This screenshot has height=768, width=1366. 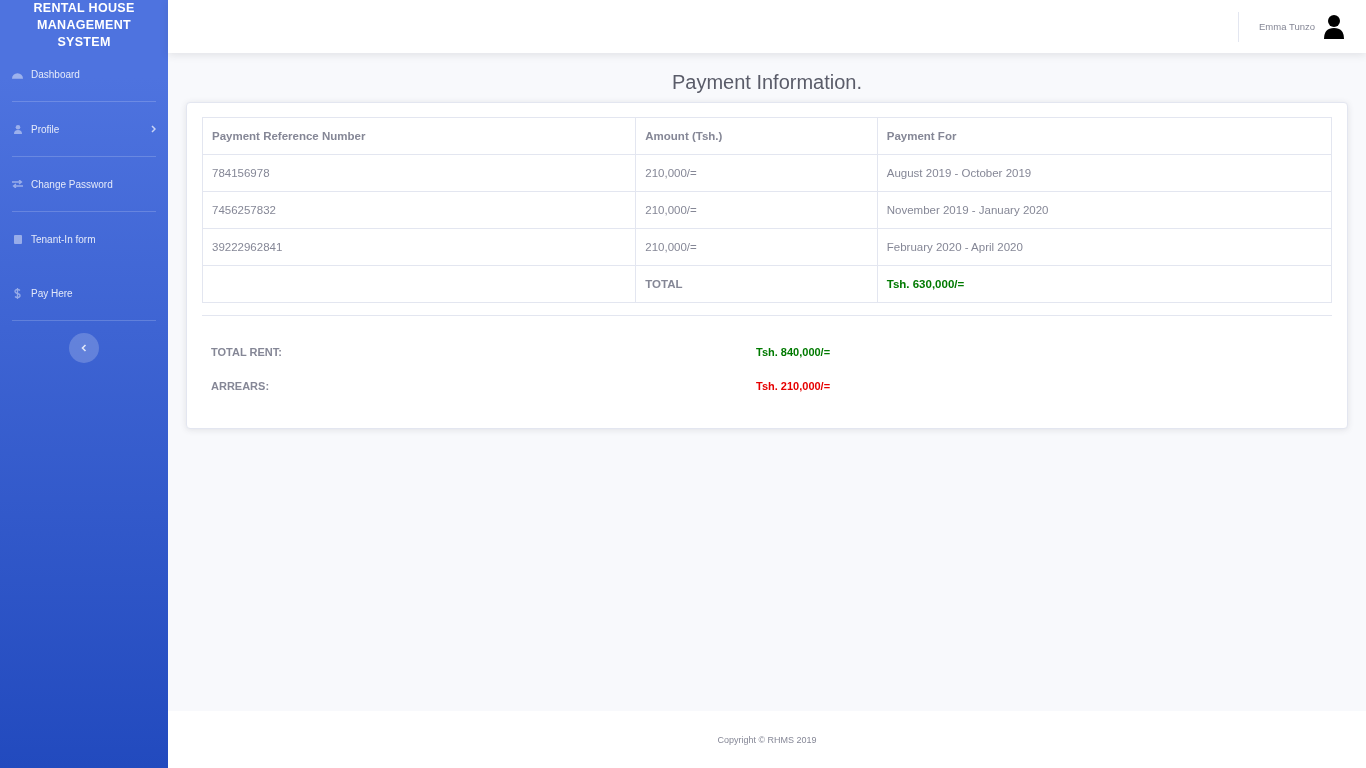 I want to click on dollar-icon, so click(x=17, y=293).